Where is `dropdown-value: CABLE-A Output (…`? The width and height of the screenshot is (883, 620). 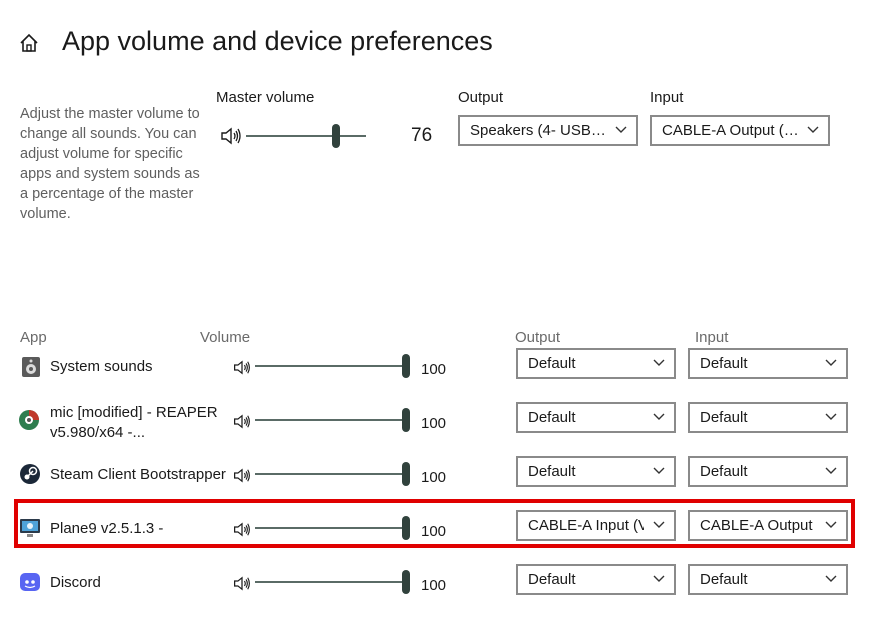 dropdown-value: CABLE-A Output (… is located at coordinates (730, 130).